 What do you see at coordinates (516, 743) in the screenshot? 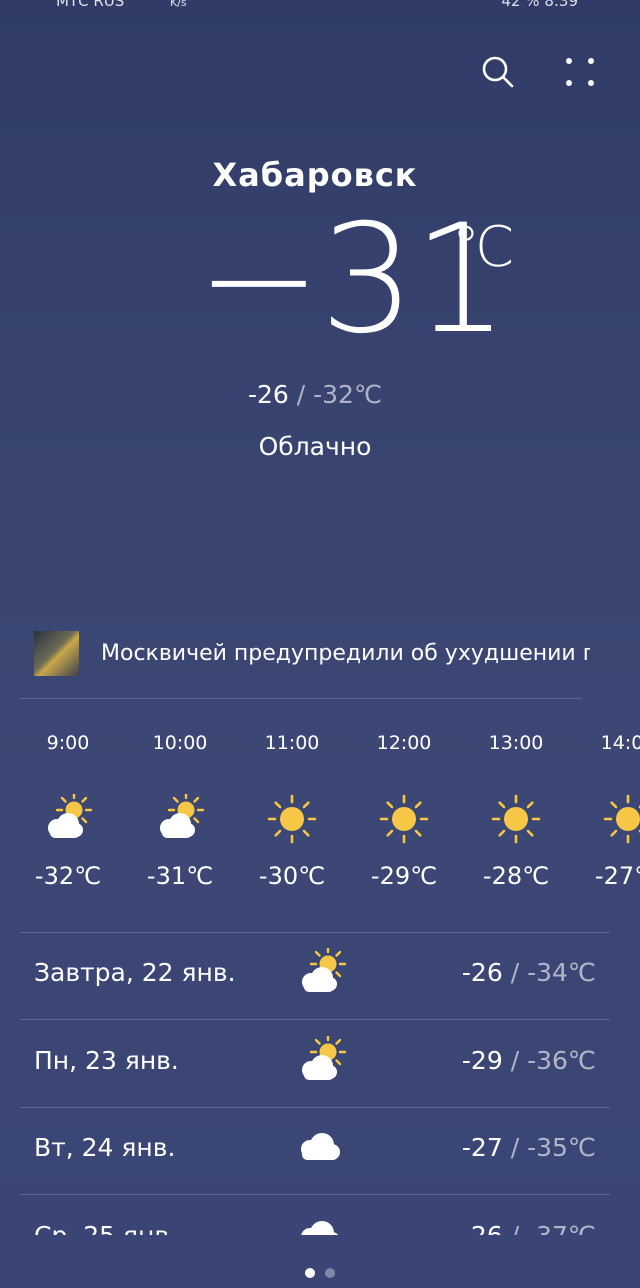
I see `hour-time: 13:00` at bounding box center [516, 743].